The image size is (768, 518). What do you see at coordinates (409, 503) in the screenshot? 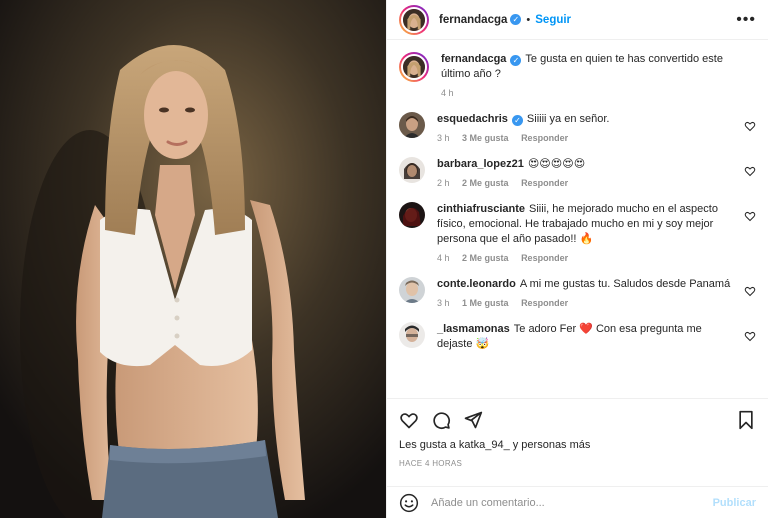
I see `emoji-smiley-icon` at bounding box center [409, 503].